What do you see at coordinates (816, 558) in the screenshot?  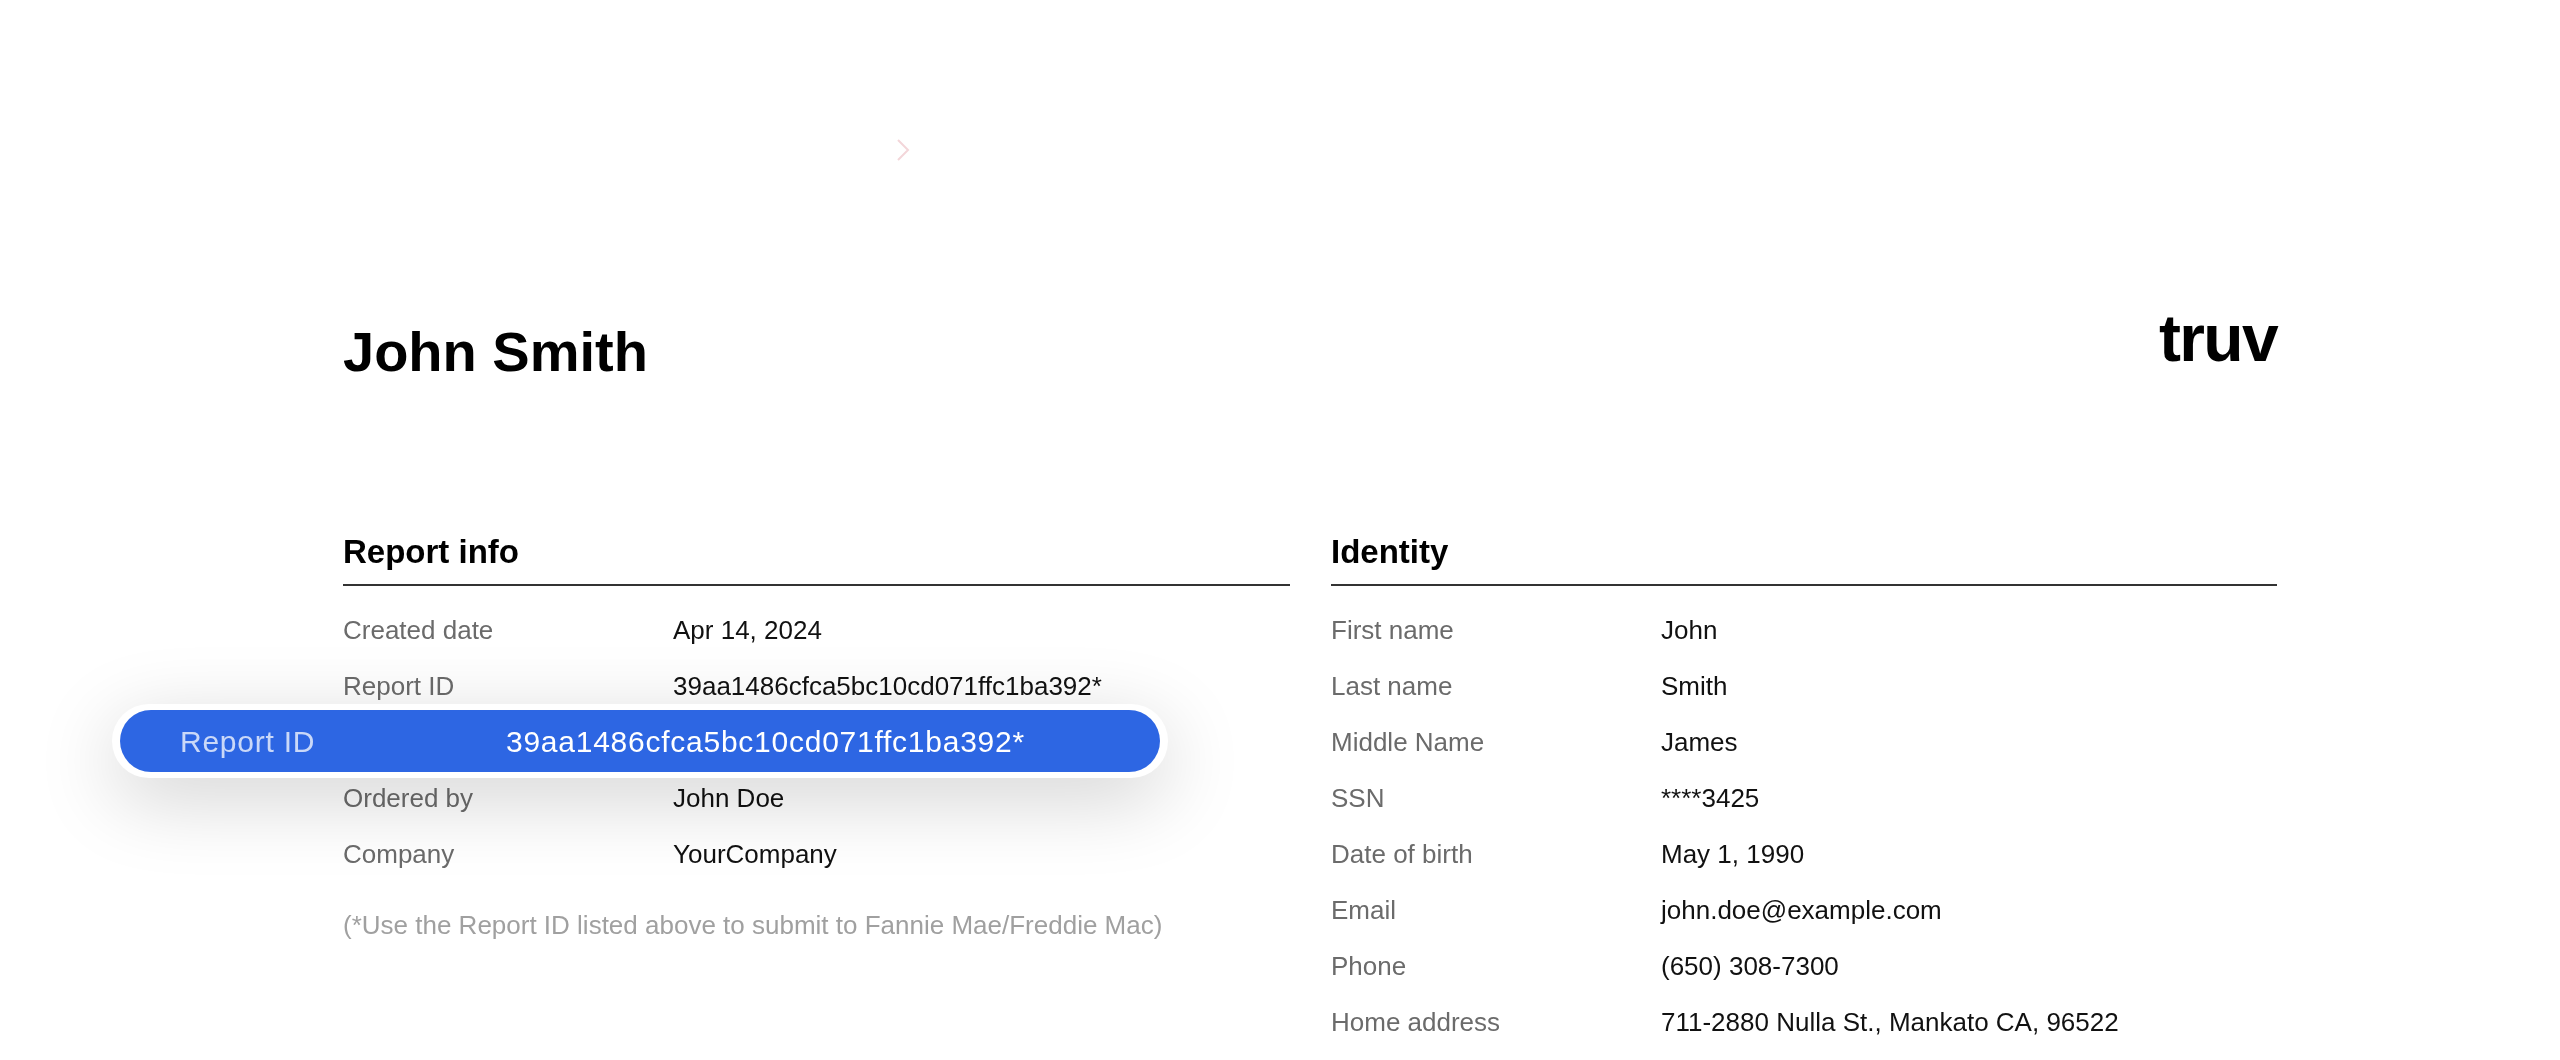 I see `section-title: Report info` at bounding box center [816, 558].